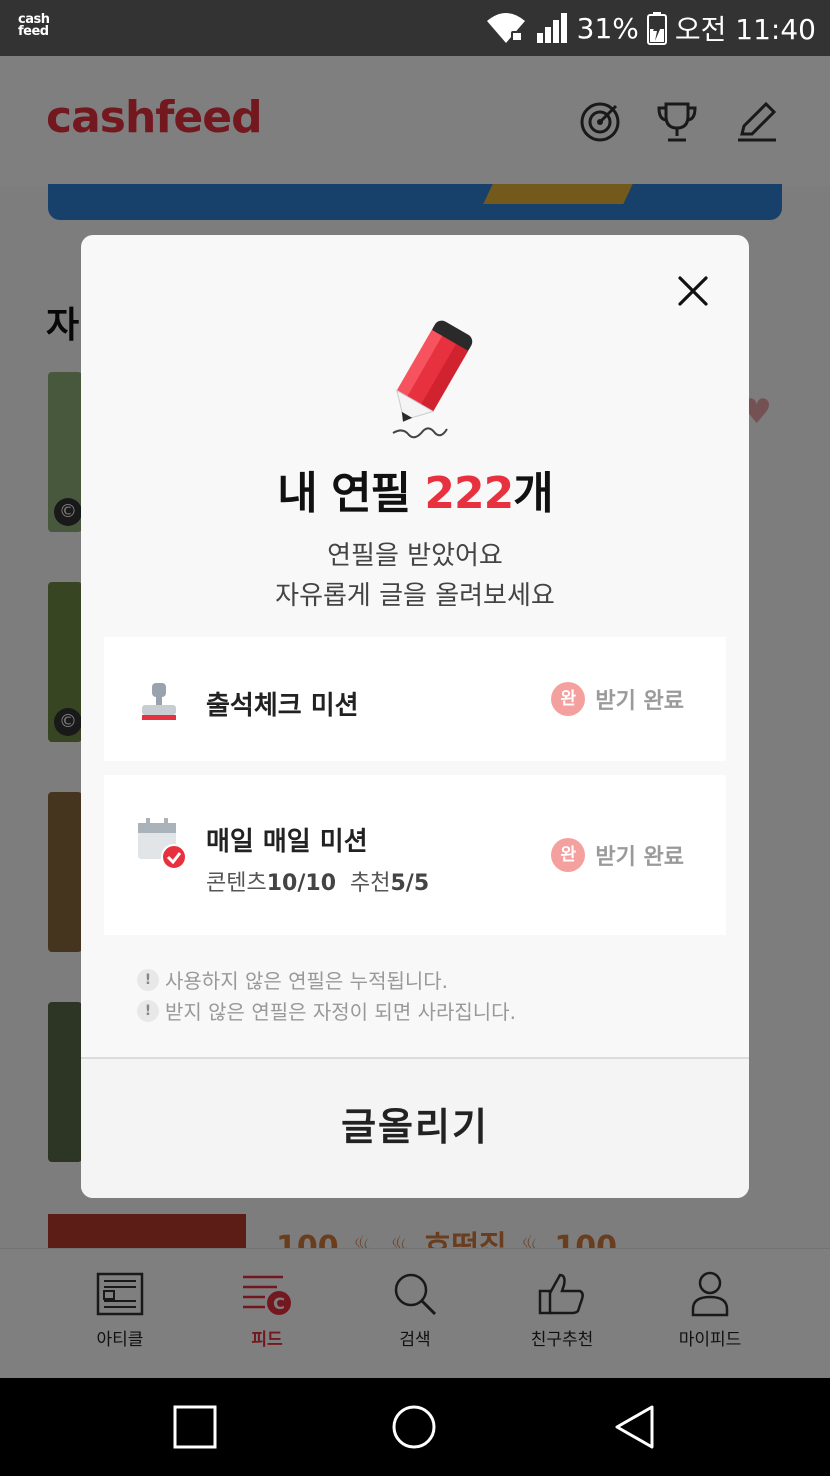 This screenshot has height=1476, width=830. I want to click on battery-percent: 31%, so click(607, 28).